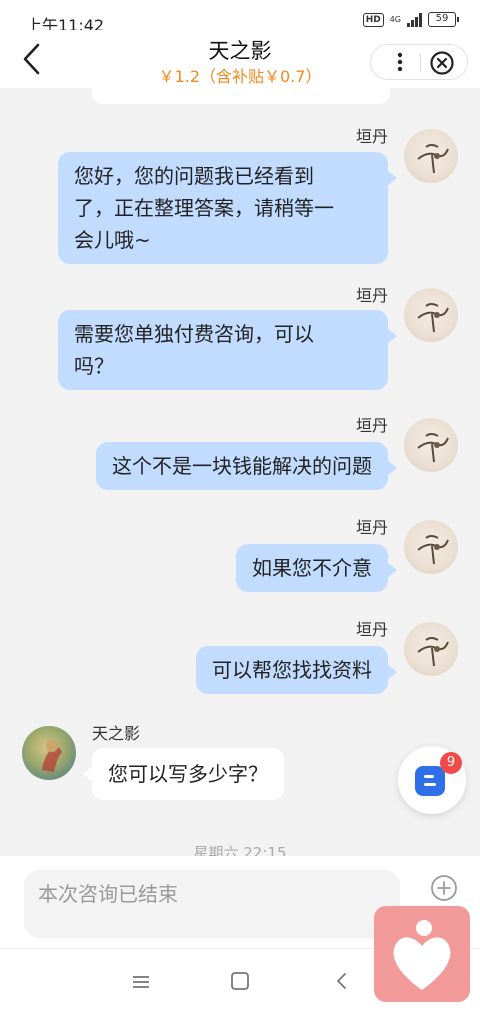  Describe the element at coordinates (116, 733) in the screenshot. I see `sender-name: 天之影` at that location.